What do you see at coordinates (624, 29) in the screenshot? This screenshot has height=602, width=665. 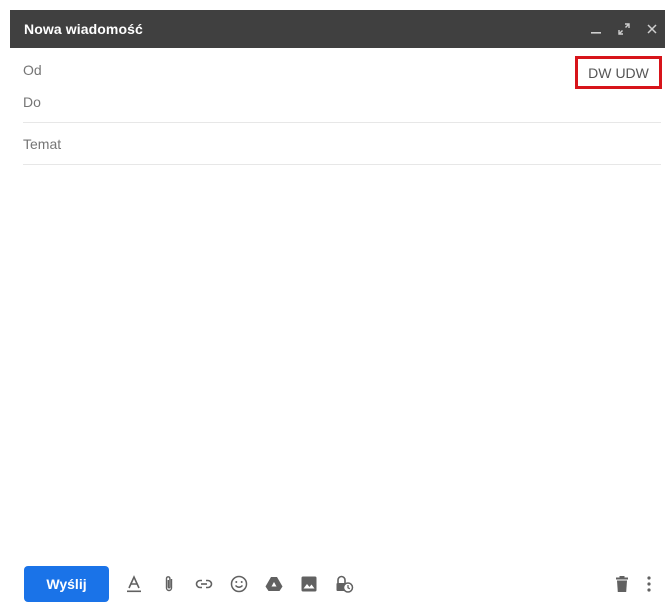 I see `expand-icon` at bounding box center [624, 29].